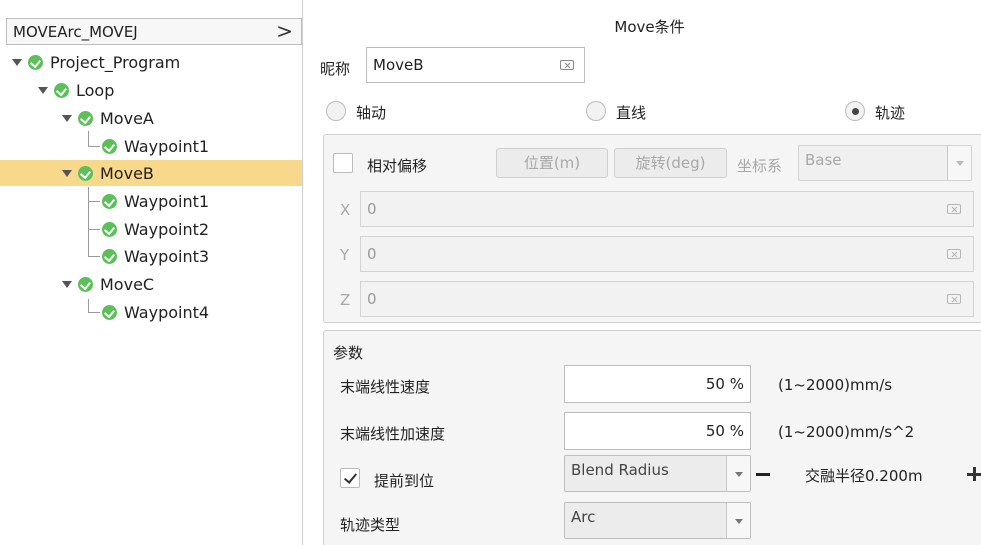 The height and width of the screenshot is (545, 981). Describe the element at coordinates (385, 387) in the screenshot. I see `linear-speed-label: 末端线性速度` at that location.